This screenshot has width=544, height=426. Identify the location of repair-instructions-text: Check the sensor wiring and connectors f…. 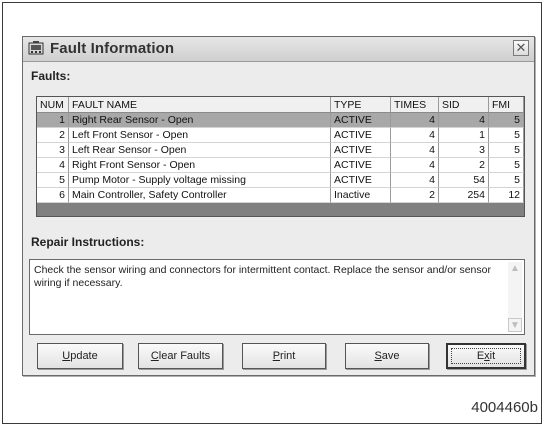
(262, 276).